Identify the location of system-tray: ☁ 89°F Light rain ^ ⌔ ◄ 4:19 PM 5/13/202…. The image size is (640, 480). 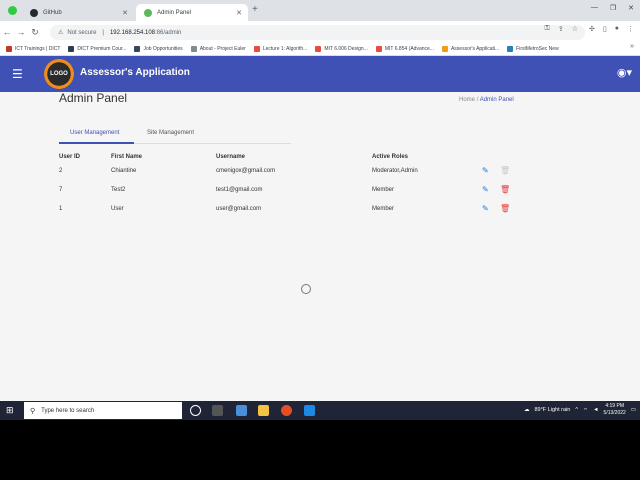
(580, 410).